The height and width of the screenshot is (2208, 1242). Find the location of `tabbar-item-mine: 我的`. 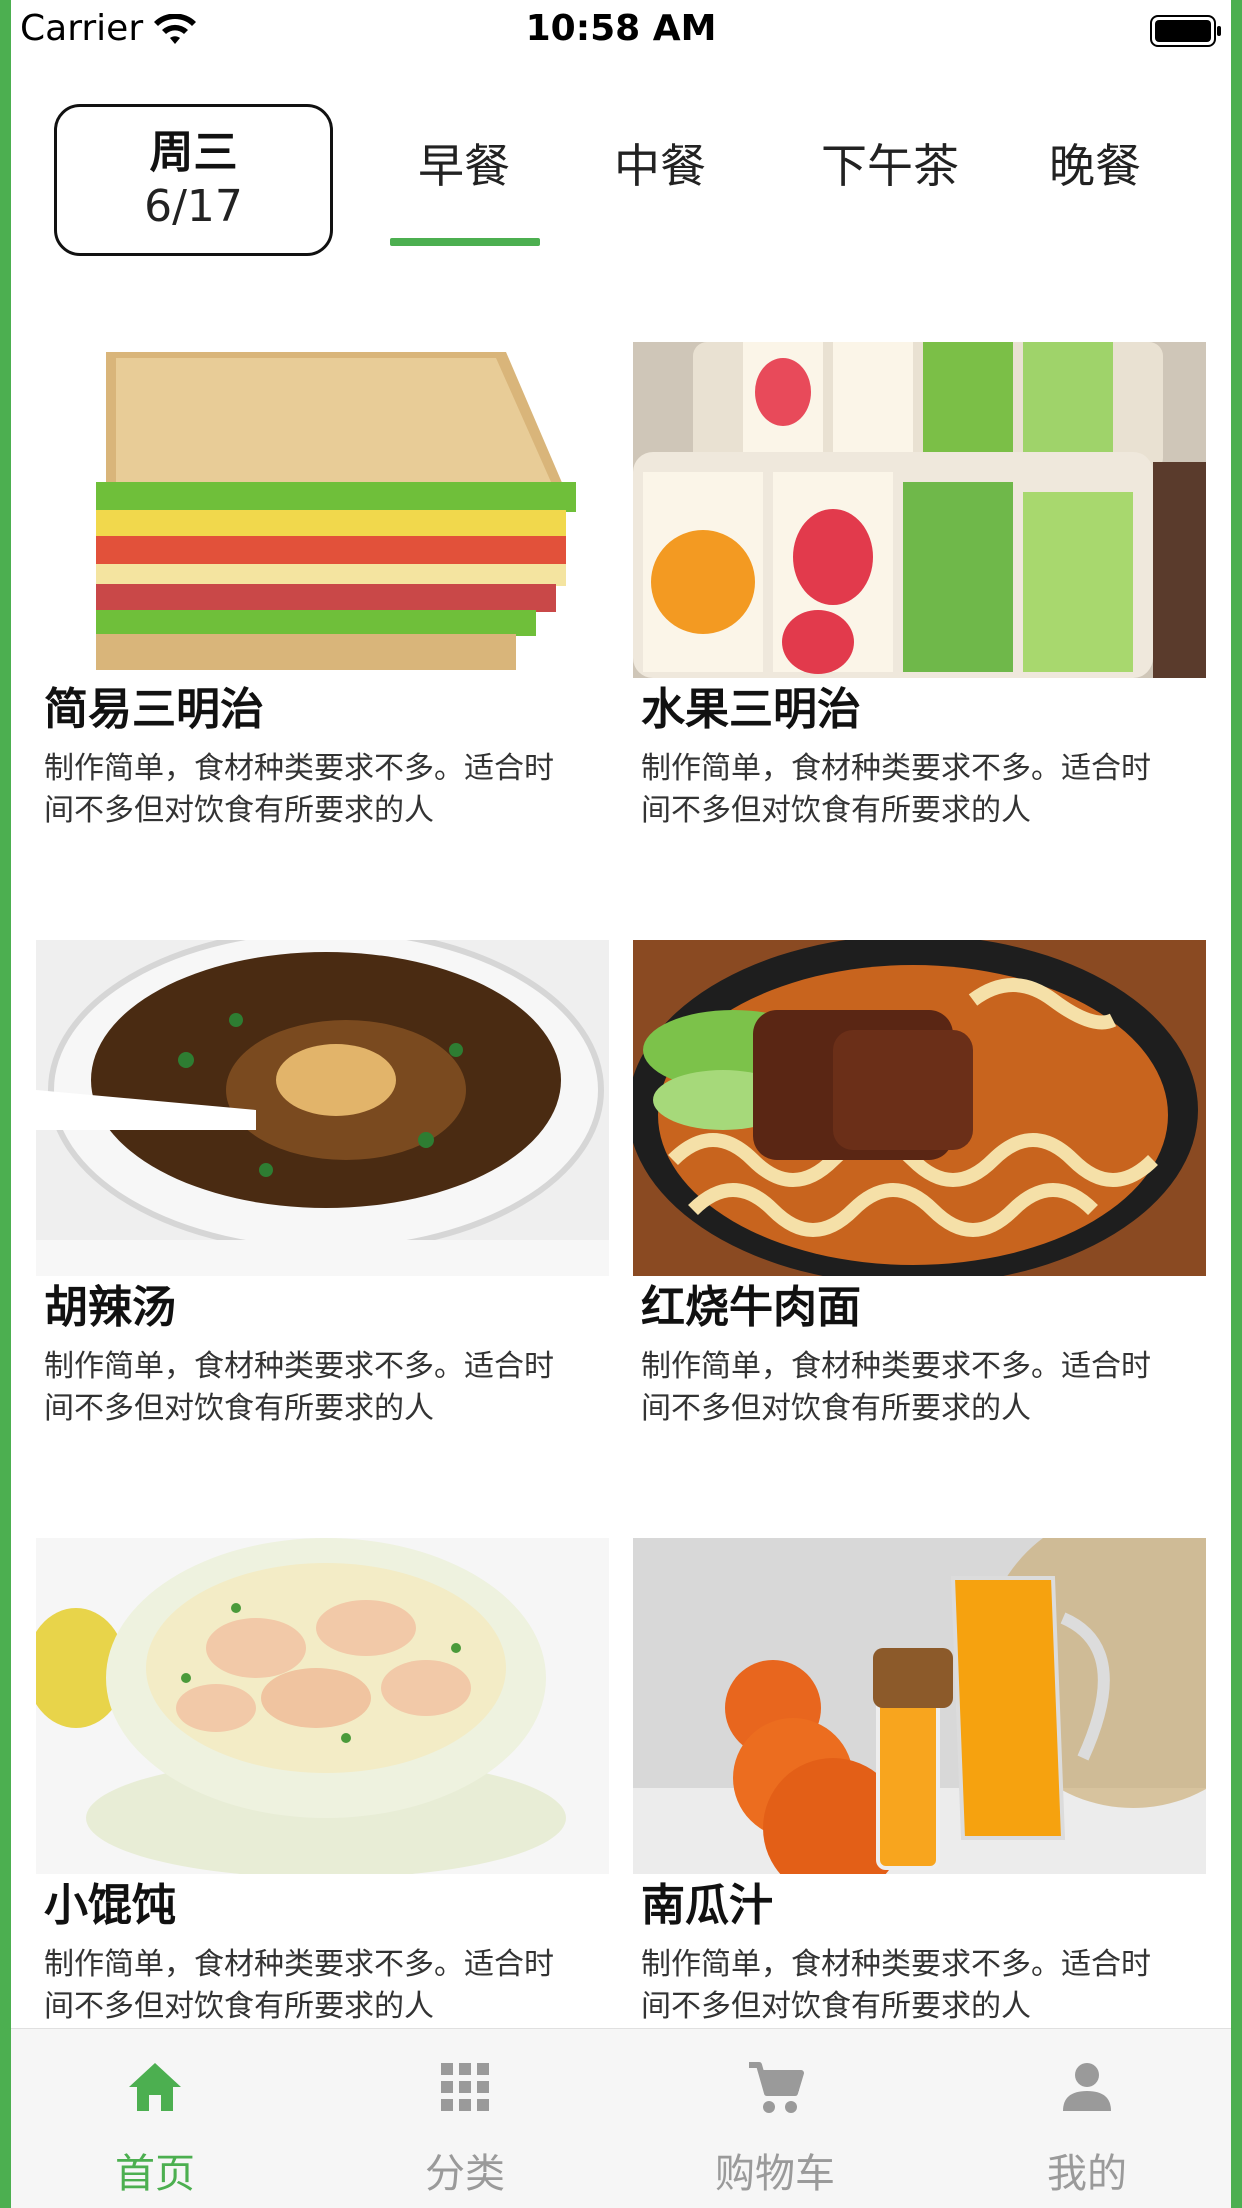

tabbar-item-mine: 我的 is located at coordinates (1087, 2118).